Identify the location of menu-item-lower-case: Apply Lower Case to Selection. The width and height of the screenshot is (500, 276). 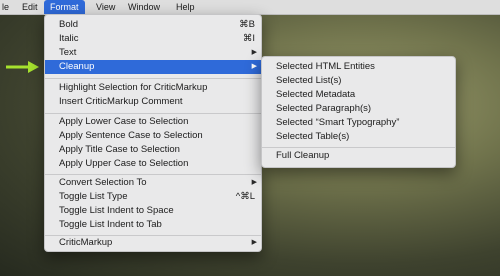
(153, 122).